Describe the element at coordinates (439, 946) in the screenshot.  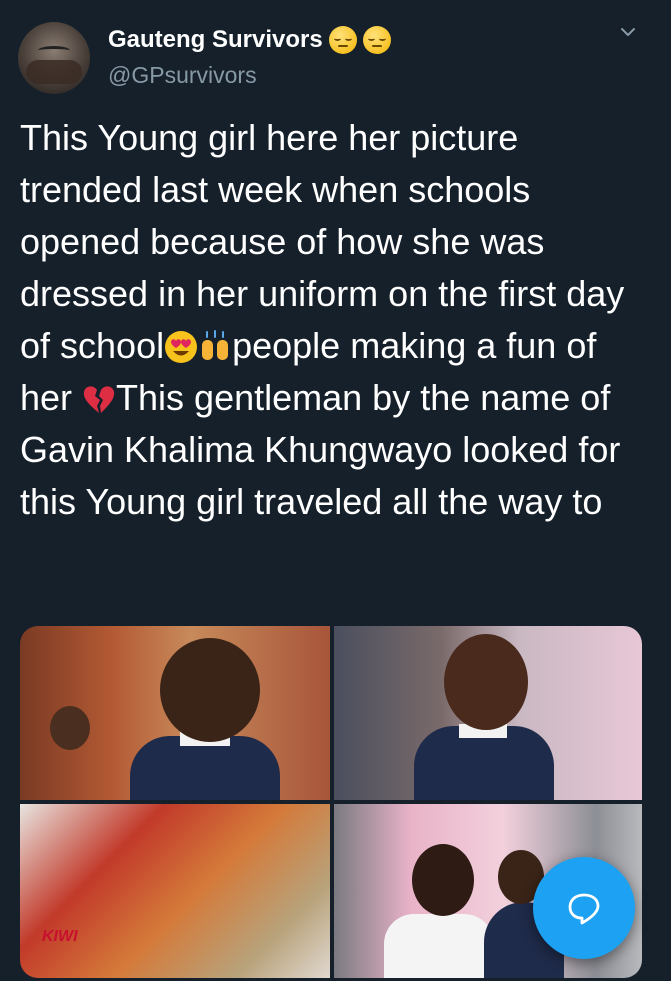
I see `man-shirt` at that location.